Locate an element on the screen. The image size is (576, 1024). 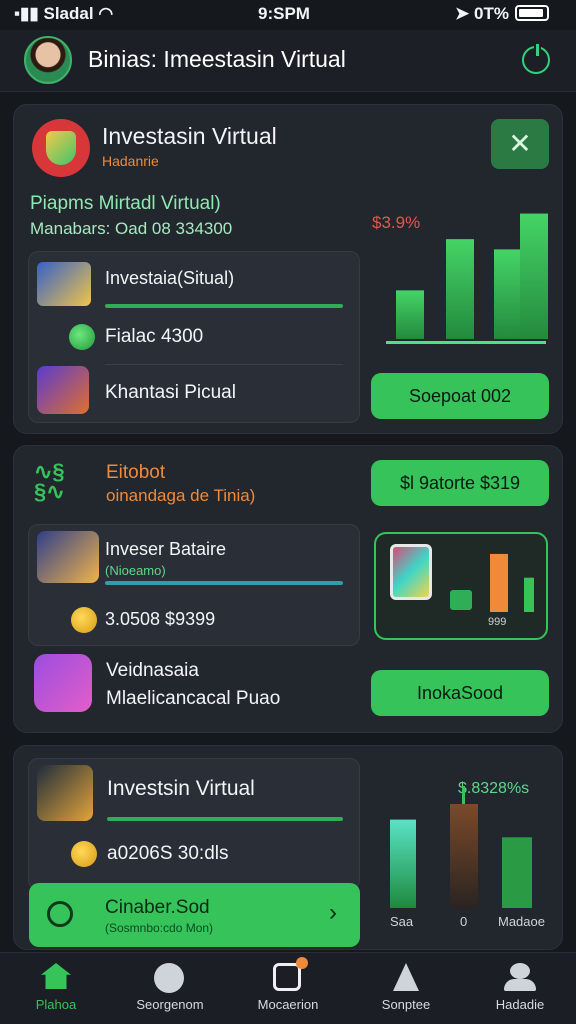
tab-home: Plahoa is located at coordinates (56, 988).